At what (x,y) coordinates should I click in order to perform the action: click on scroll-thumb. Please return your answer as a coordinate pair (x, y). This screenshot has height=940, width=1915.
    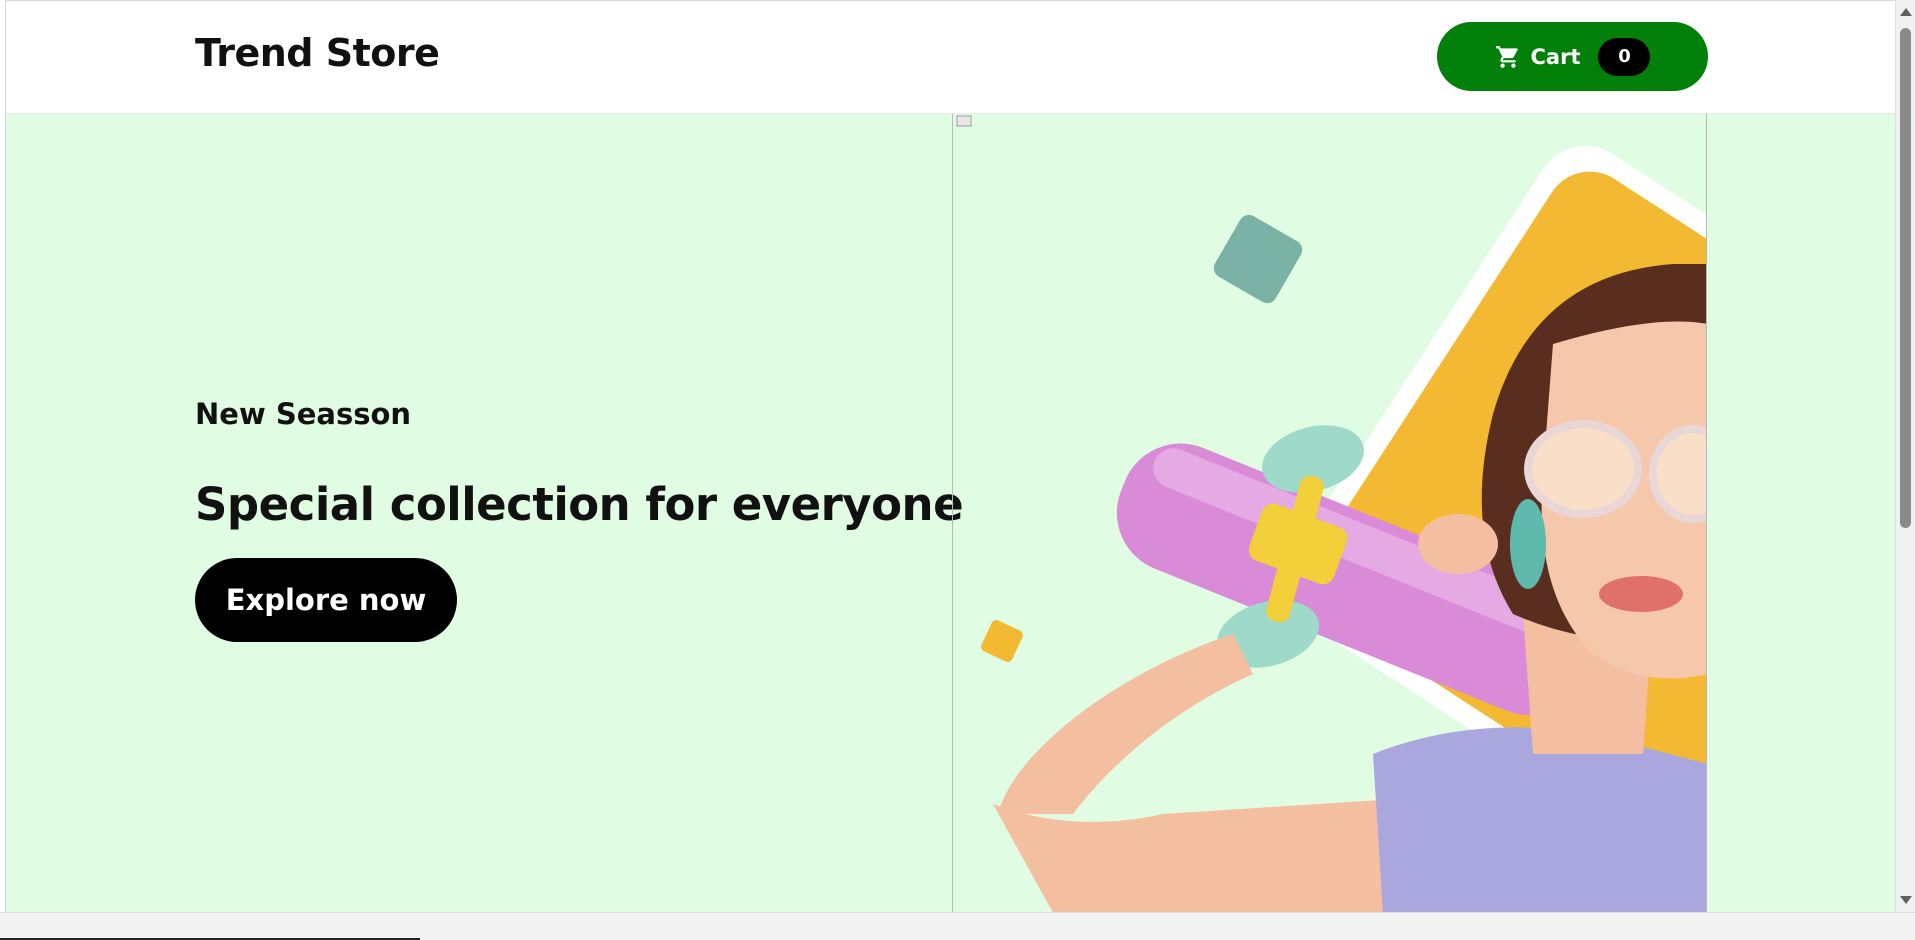
    Looking at the image, I should click on (1905, 278).